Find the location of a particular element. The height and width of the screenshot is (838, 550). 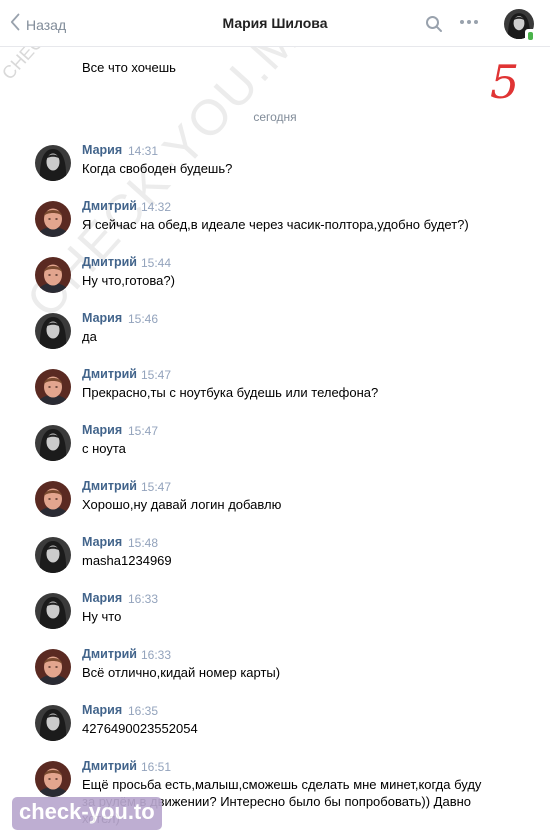

search-button is located at coordinates (434, 26).